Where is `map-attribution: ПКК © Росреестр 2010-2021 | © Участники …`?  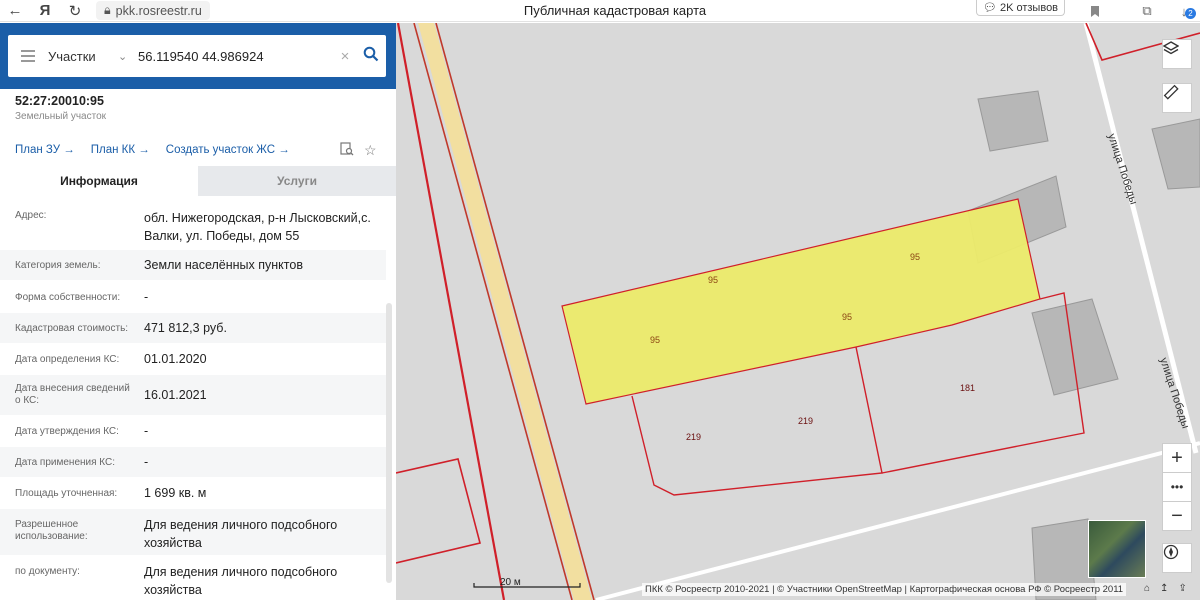
map-attribution: ПКК © Росреестр 2010-2021 | © Участники … is located at coordinates (884, 589).